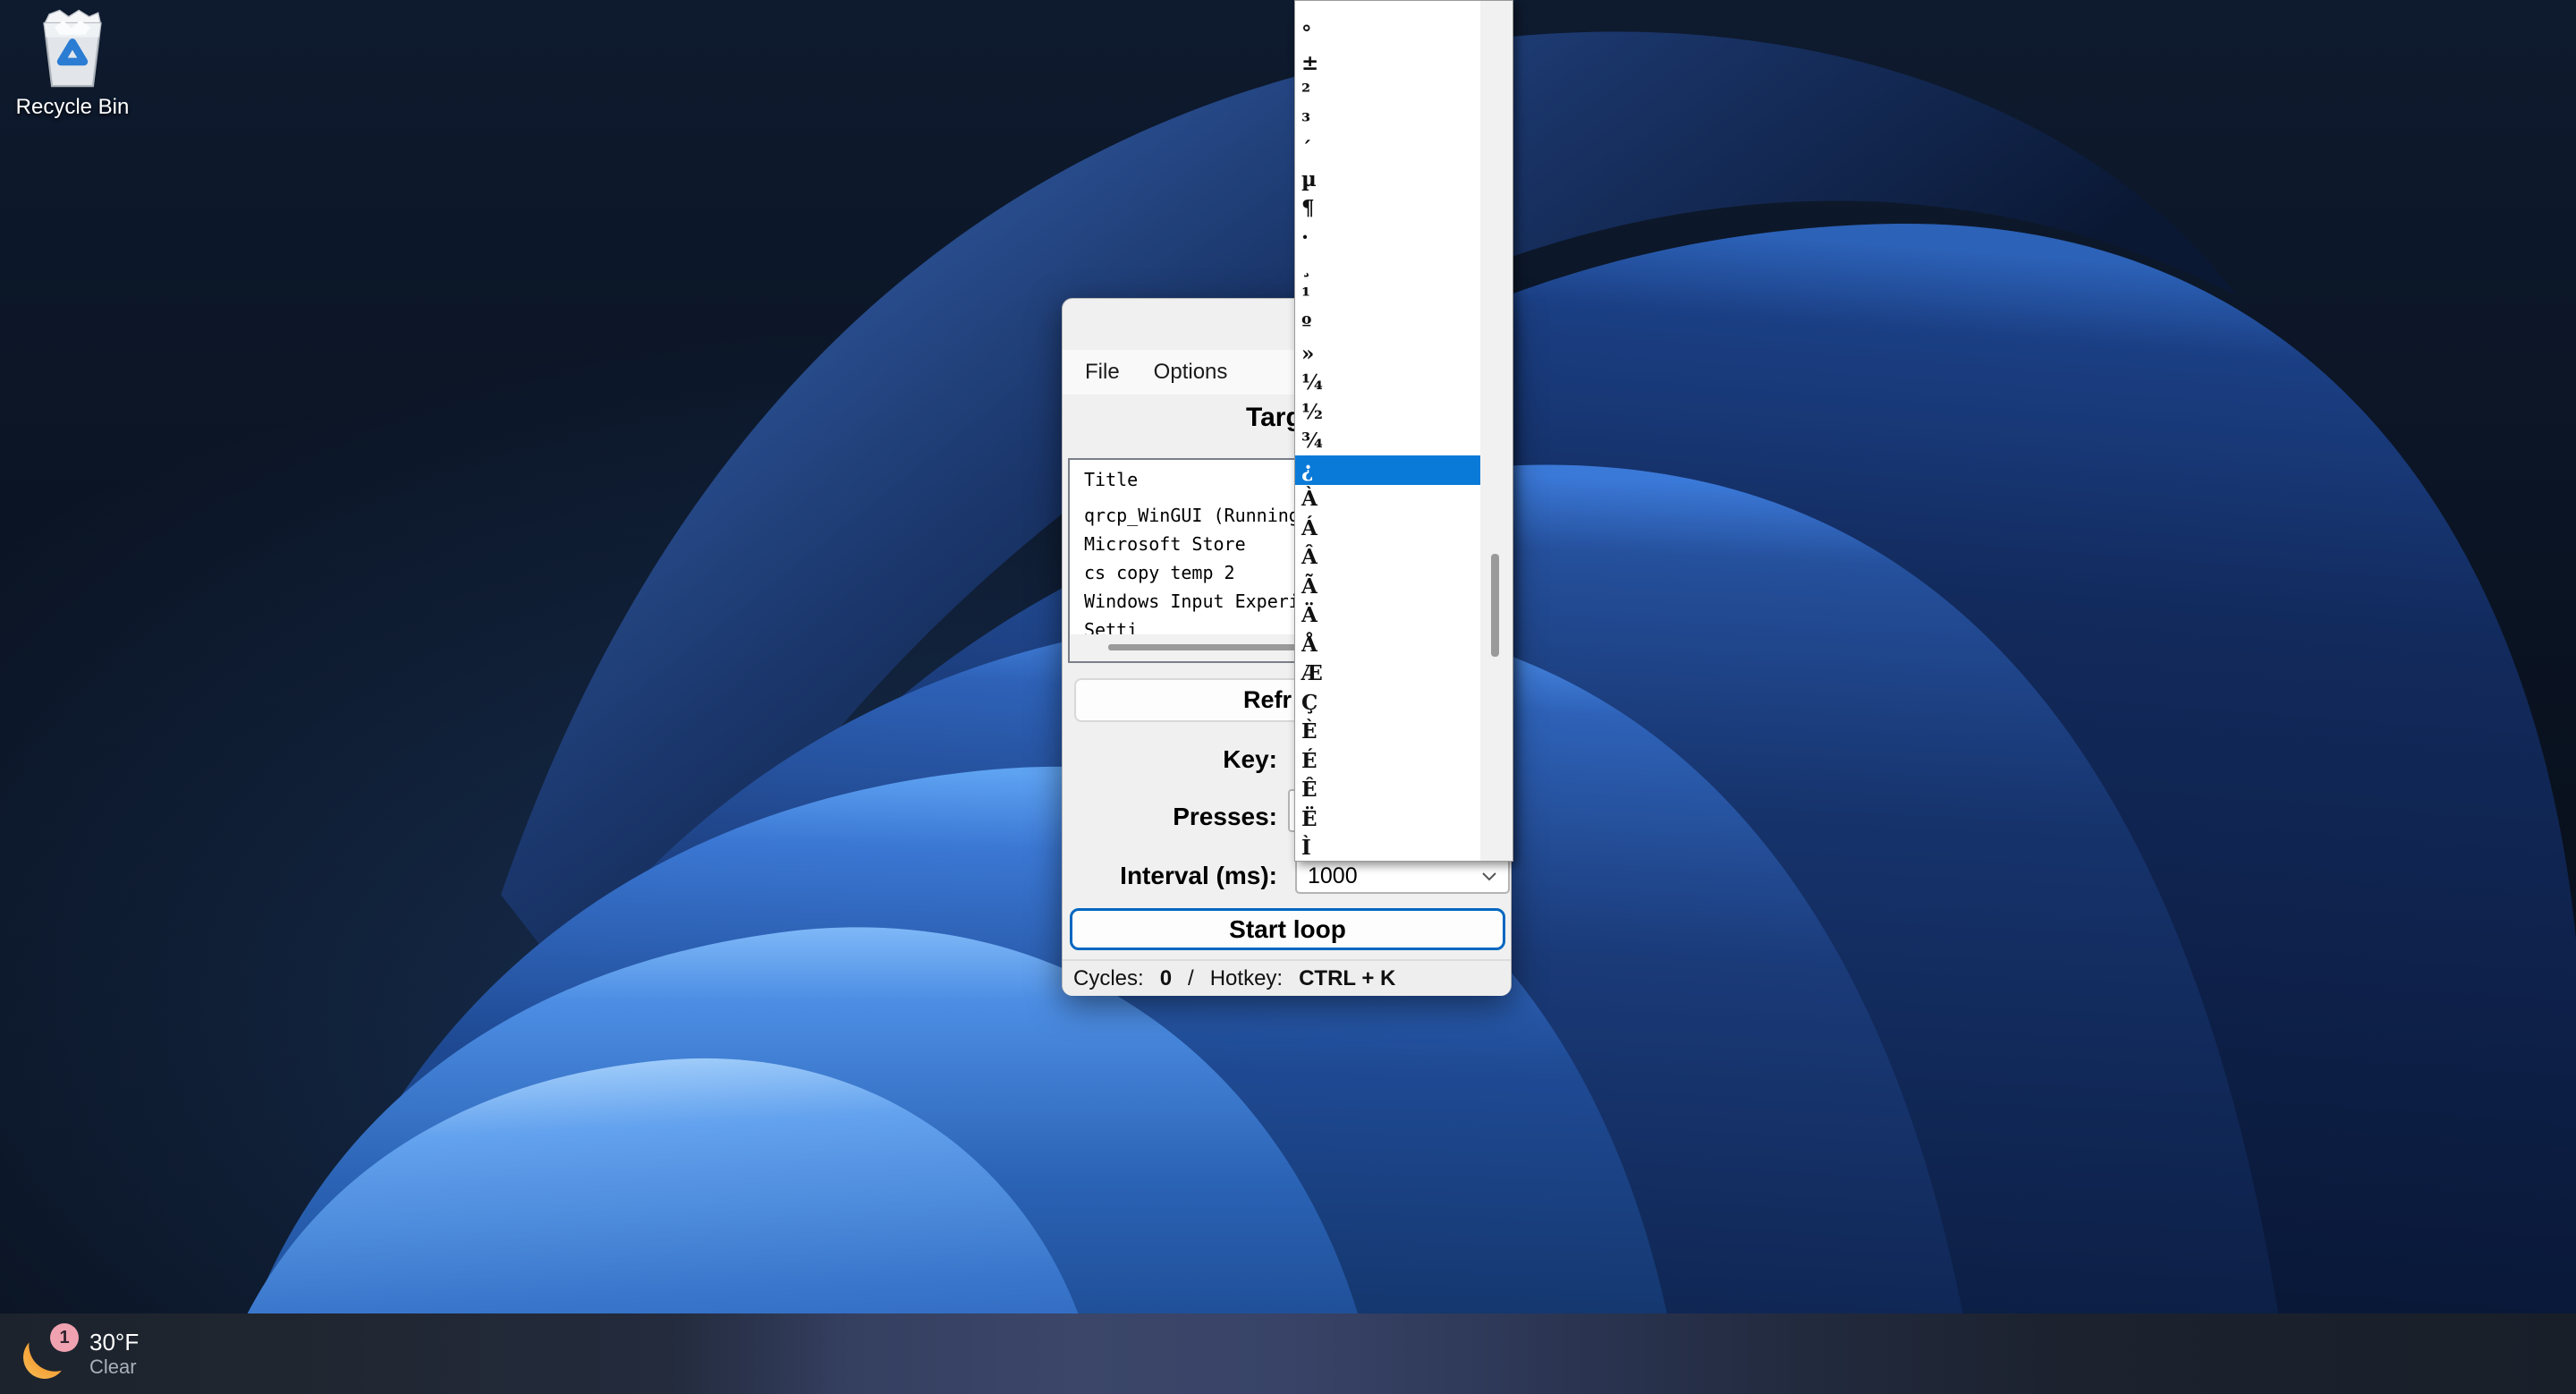 The height and width of the screenshot is (1394, 2576). What do you see at coordinates (1388, 616) in the screenshot?
I see `dropdown-item: Ä` at bounding box center [1388, 616].